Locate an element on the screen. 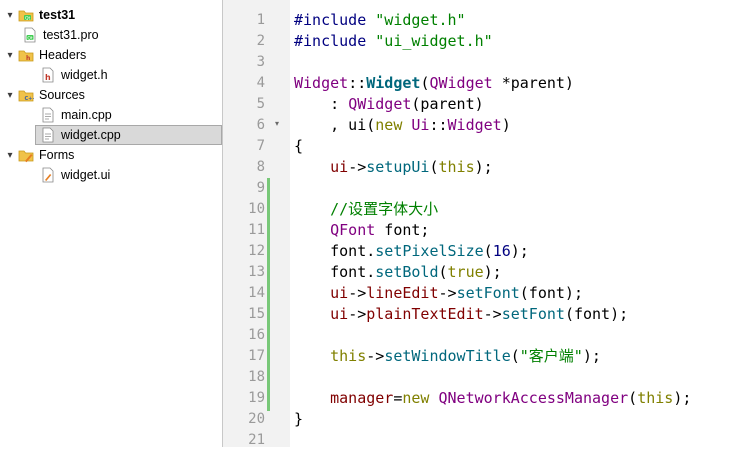  code-token: ) is located at coordinates (506, 125).